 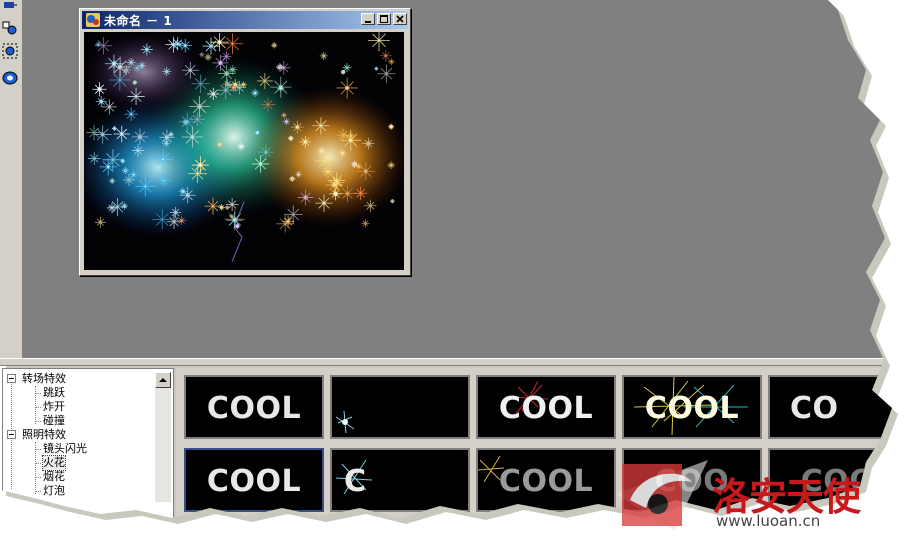 What do you see at coordinates (54, 420) in the screenshot?
I see `tree-item-label: 碰撞` at bounding box center [54, 420].